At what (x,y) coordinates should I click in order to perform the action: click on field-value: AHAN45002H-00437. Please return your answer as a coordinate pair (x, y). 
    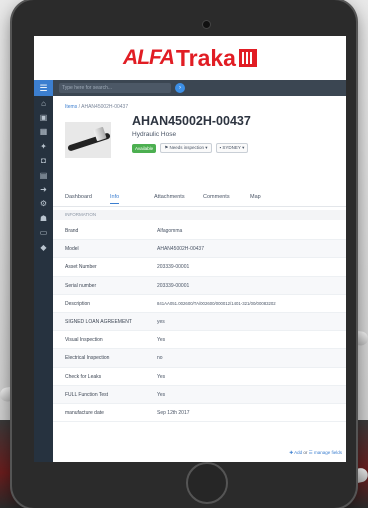
    Looking at the image, I should click on (180, 249).